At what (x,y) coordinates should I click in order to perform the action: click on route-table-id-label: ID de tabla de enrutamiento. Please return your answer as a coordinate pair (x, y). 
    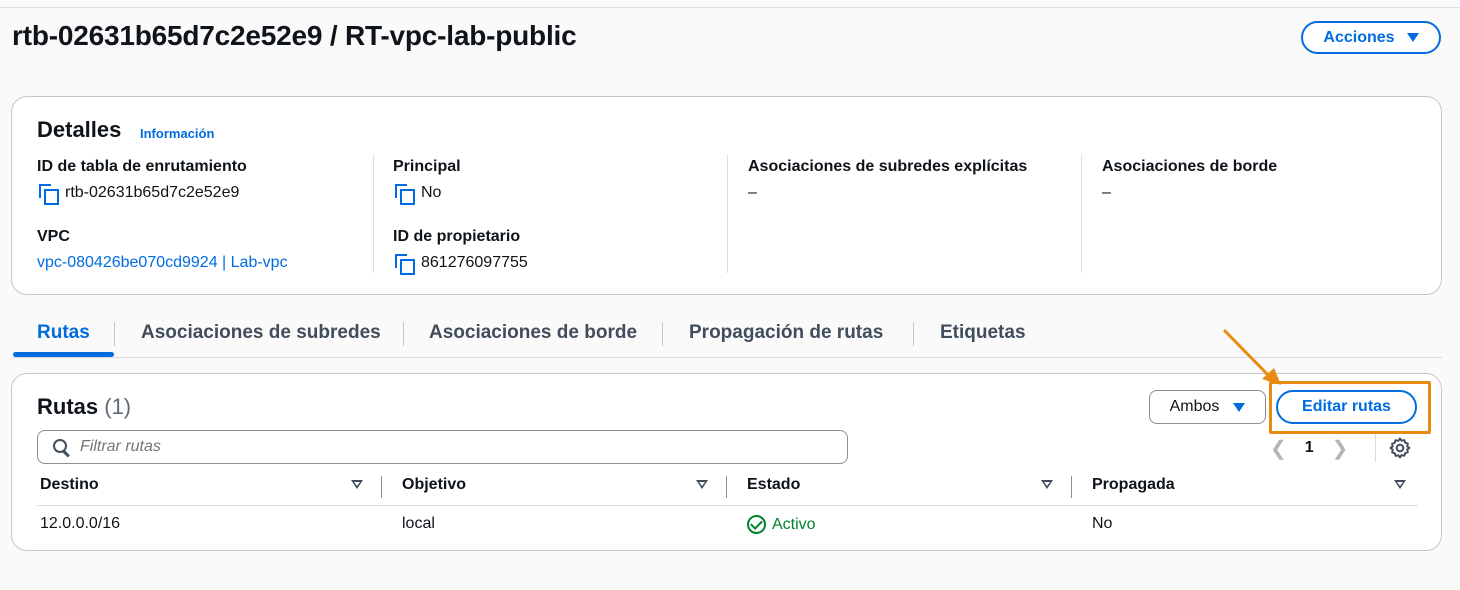
    Looking at the image, I should click on (142, 166).